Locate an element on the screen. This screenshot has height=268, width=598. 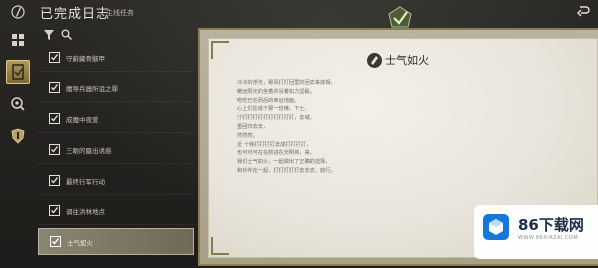
grid-icon is located at coordinates (18, 40).